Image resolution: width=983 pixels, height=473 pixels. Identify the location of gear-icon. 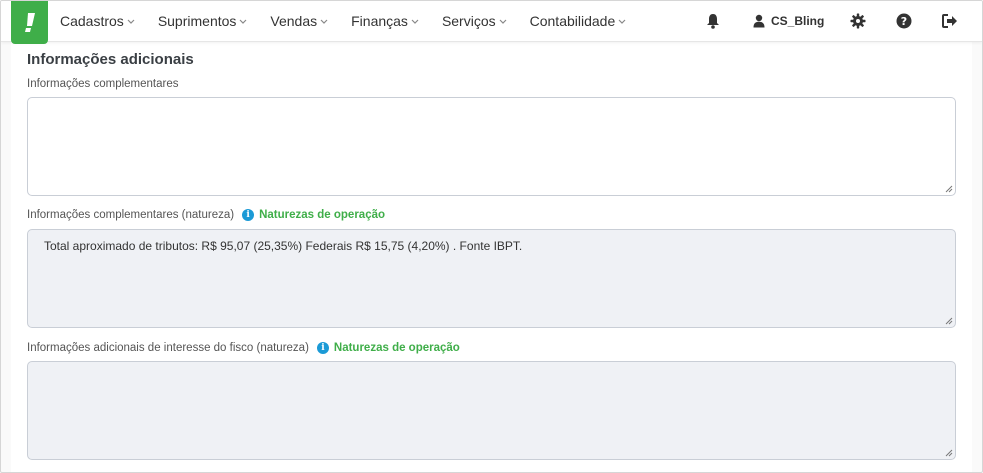
(858, 21).